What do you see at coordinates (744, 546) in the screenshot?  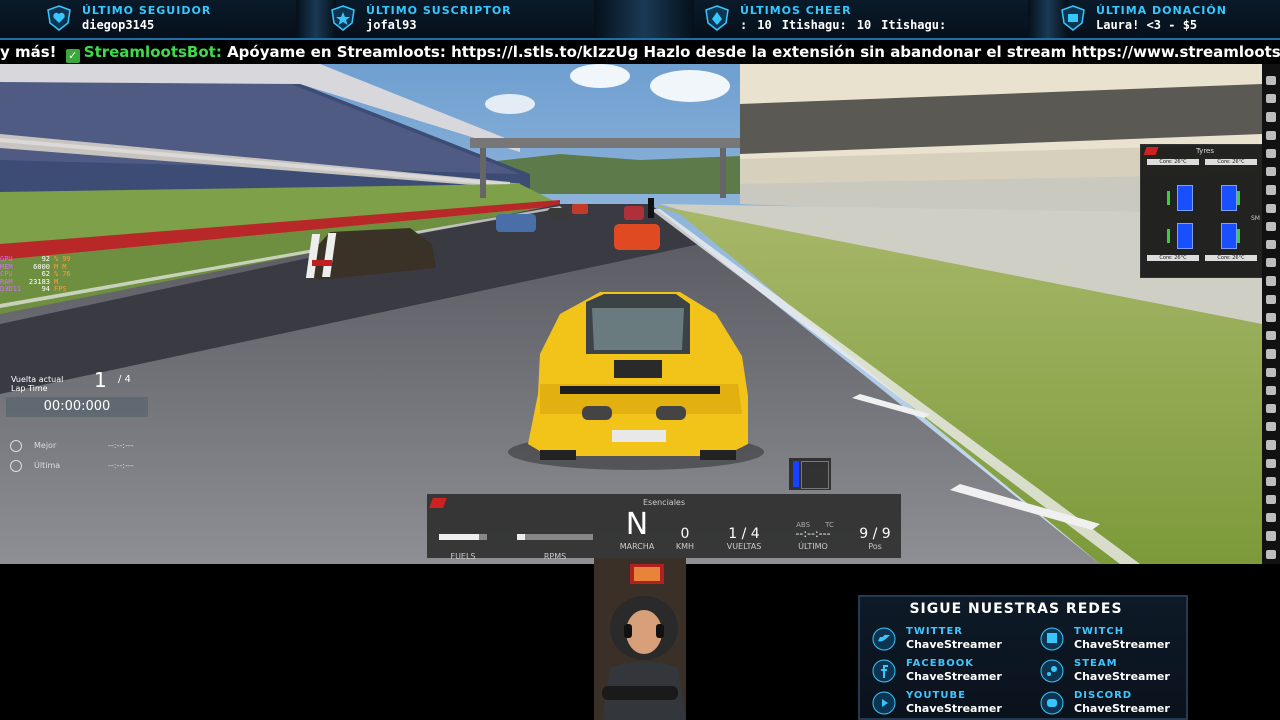 I see `laps-label: VUELTAS` at bounding box center [744, 546].